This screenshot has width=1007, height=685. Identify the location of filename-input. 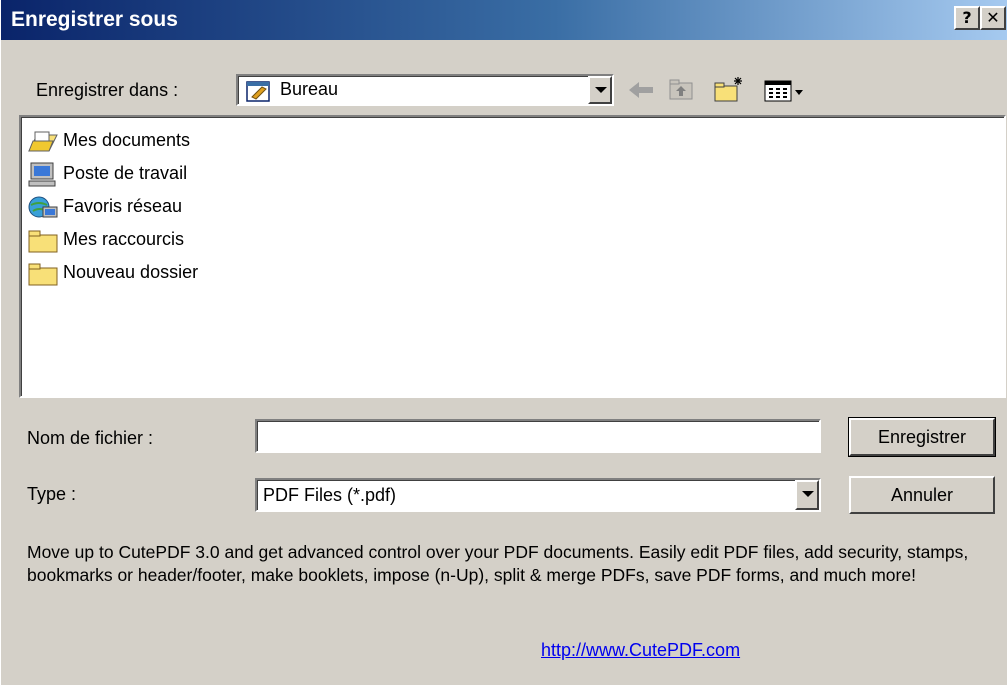
(538, 436).